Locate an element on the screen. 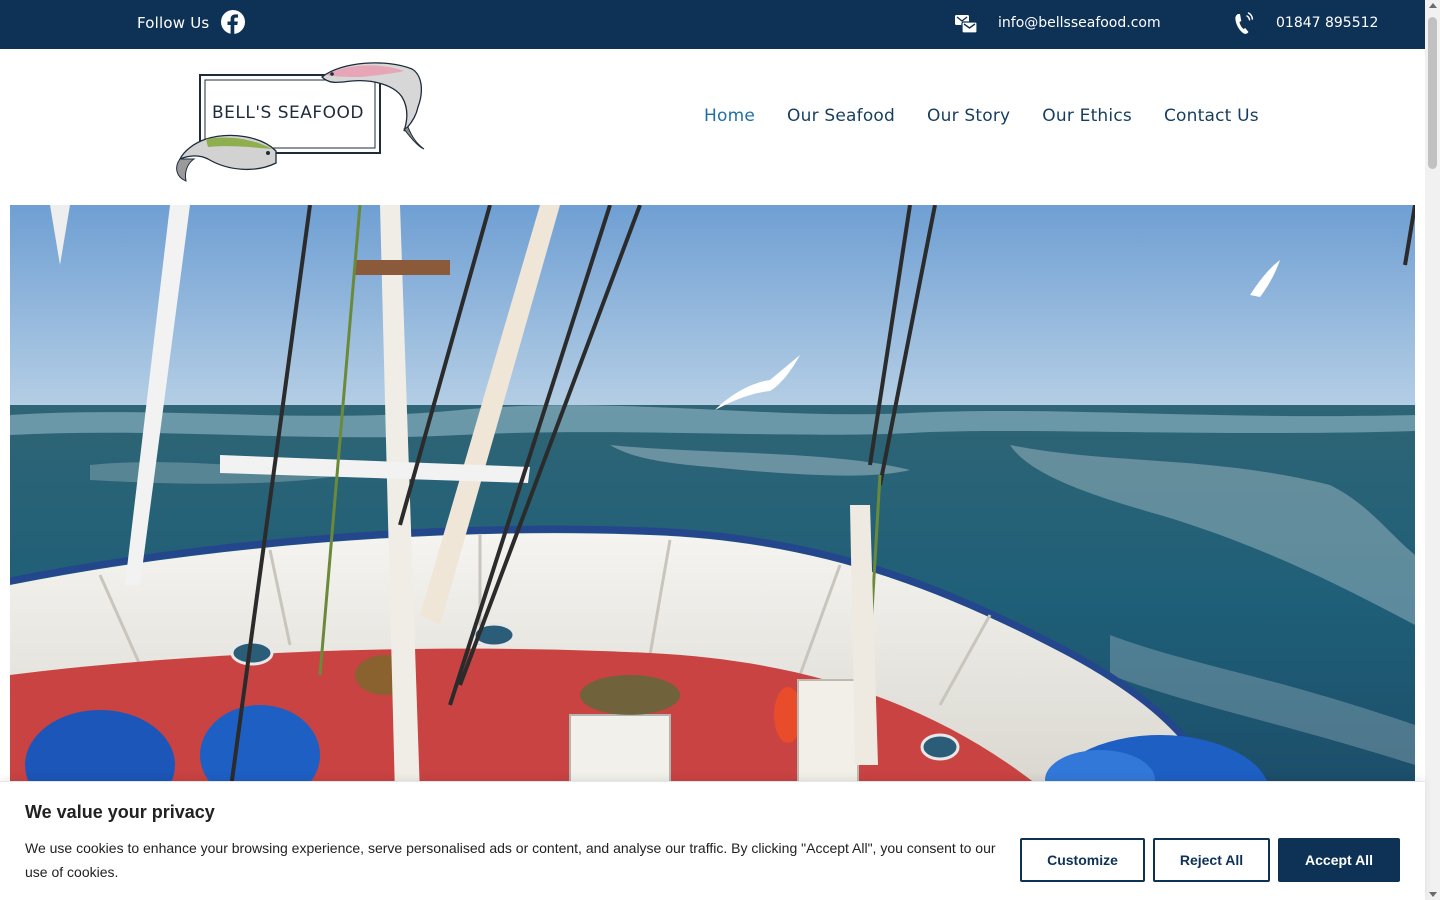 Image resolution: width=1440 pixels, height=900 pixels. nav-item-our-ethics: Our Ethics is located at coordinates (1087, 116).